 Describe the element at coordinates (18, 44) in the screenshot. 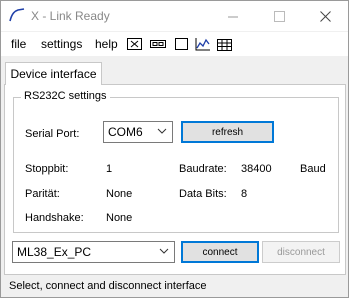

I see `menu-file: file` at that location.